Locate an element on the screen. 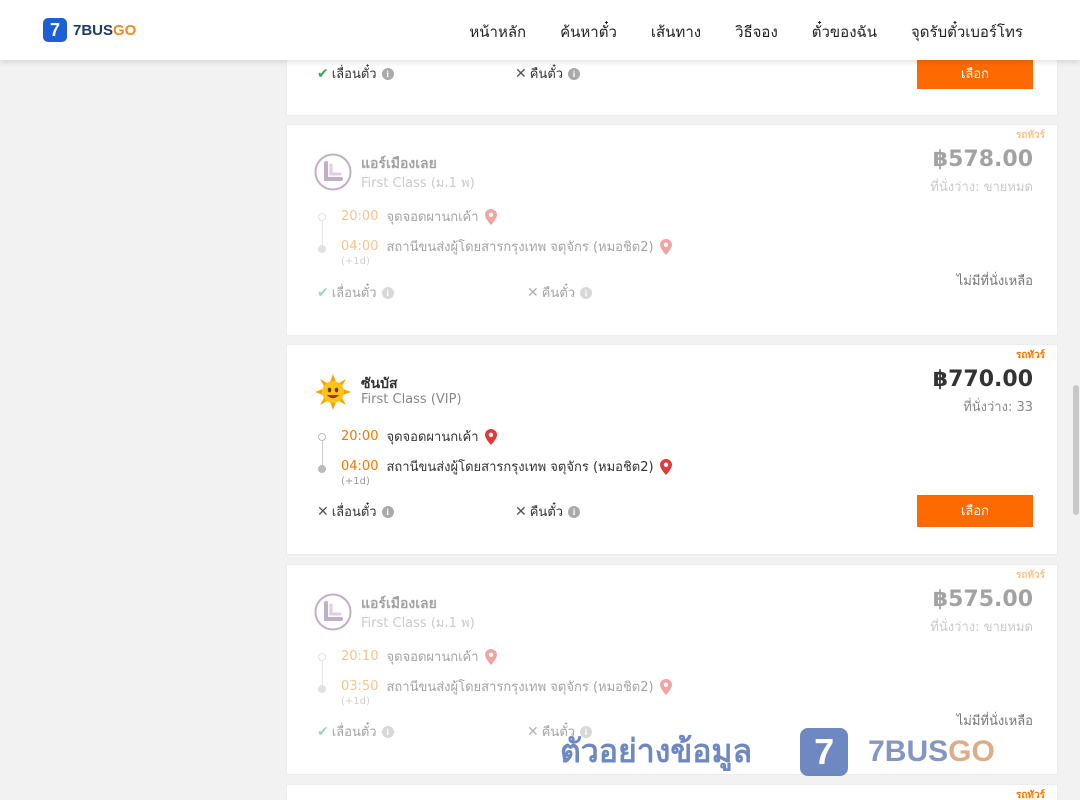 This screenshot has height=800, width=1080. departure-stop: 20:10 จุดจอดผานกเค้า is located at coordinates (419, 656).